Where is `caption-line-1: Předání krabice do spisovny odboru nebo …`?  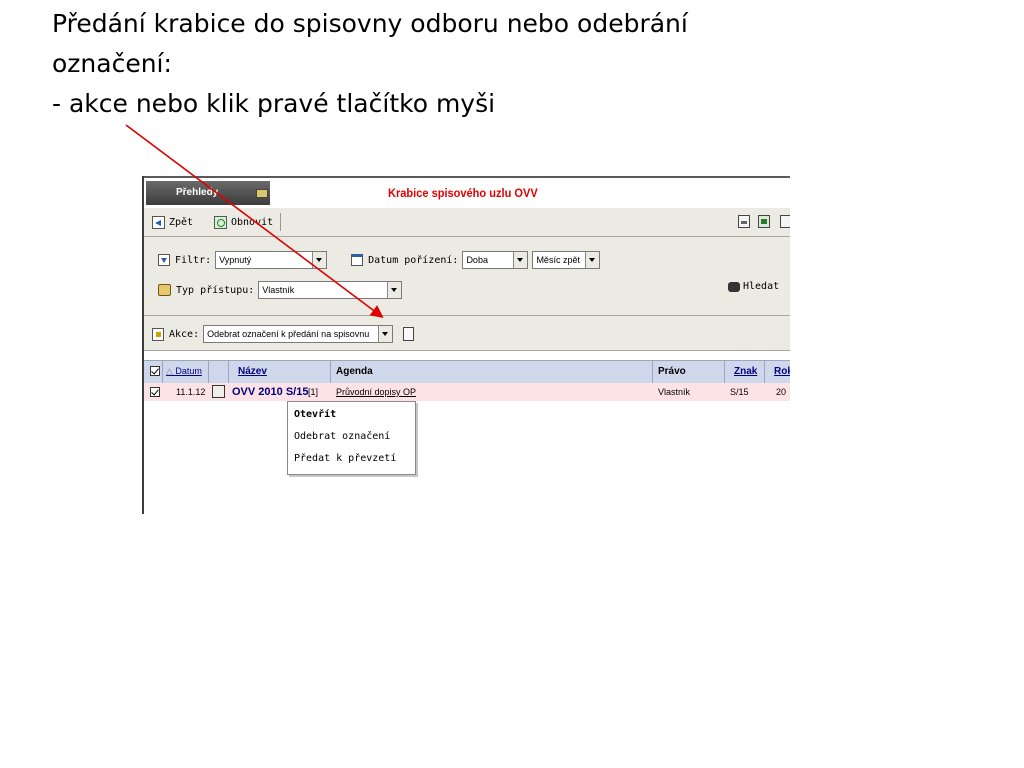 caption-line-1: Předání krabice do spisovny odboru nebo … is located at coordinates (370, 23).